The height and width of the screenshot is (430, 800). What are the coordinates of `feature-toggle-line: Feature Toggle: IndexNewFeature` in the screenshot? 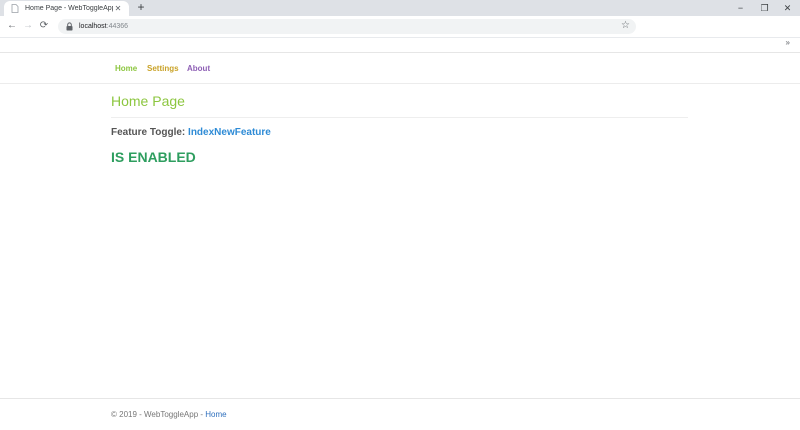 It's located at (191, 132).